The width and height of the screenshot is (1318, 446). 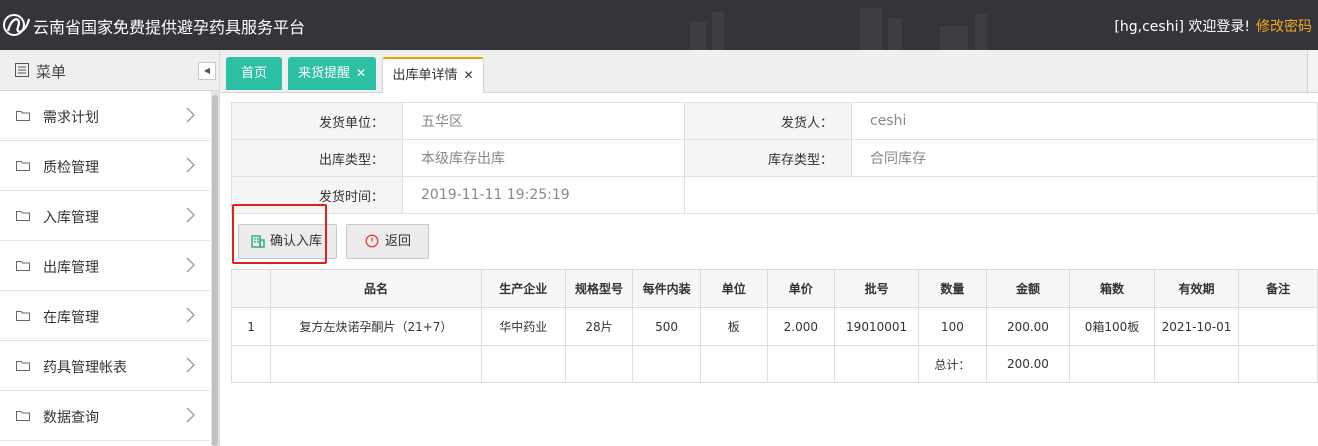 I want to click on tab-home: 首页, so click(x=254, y=73).